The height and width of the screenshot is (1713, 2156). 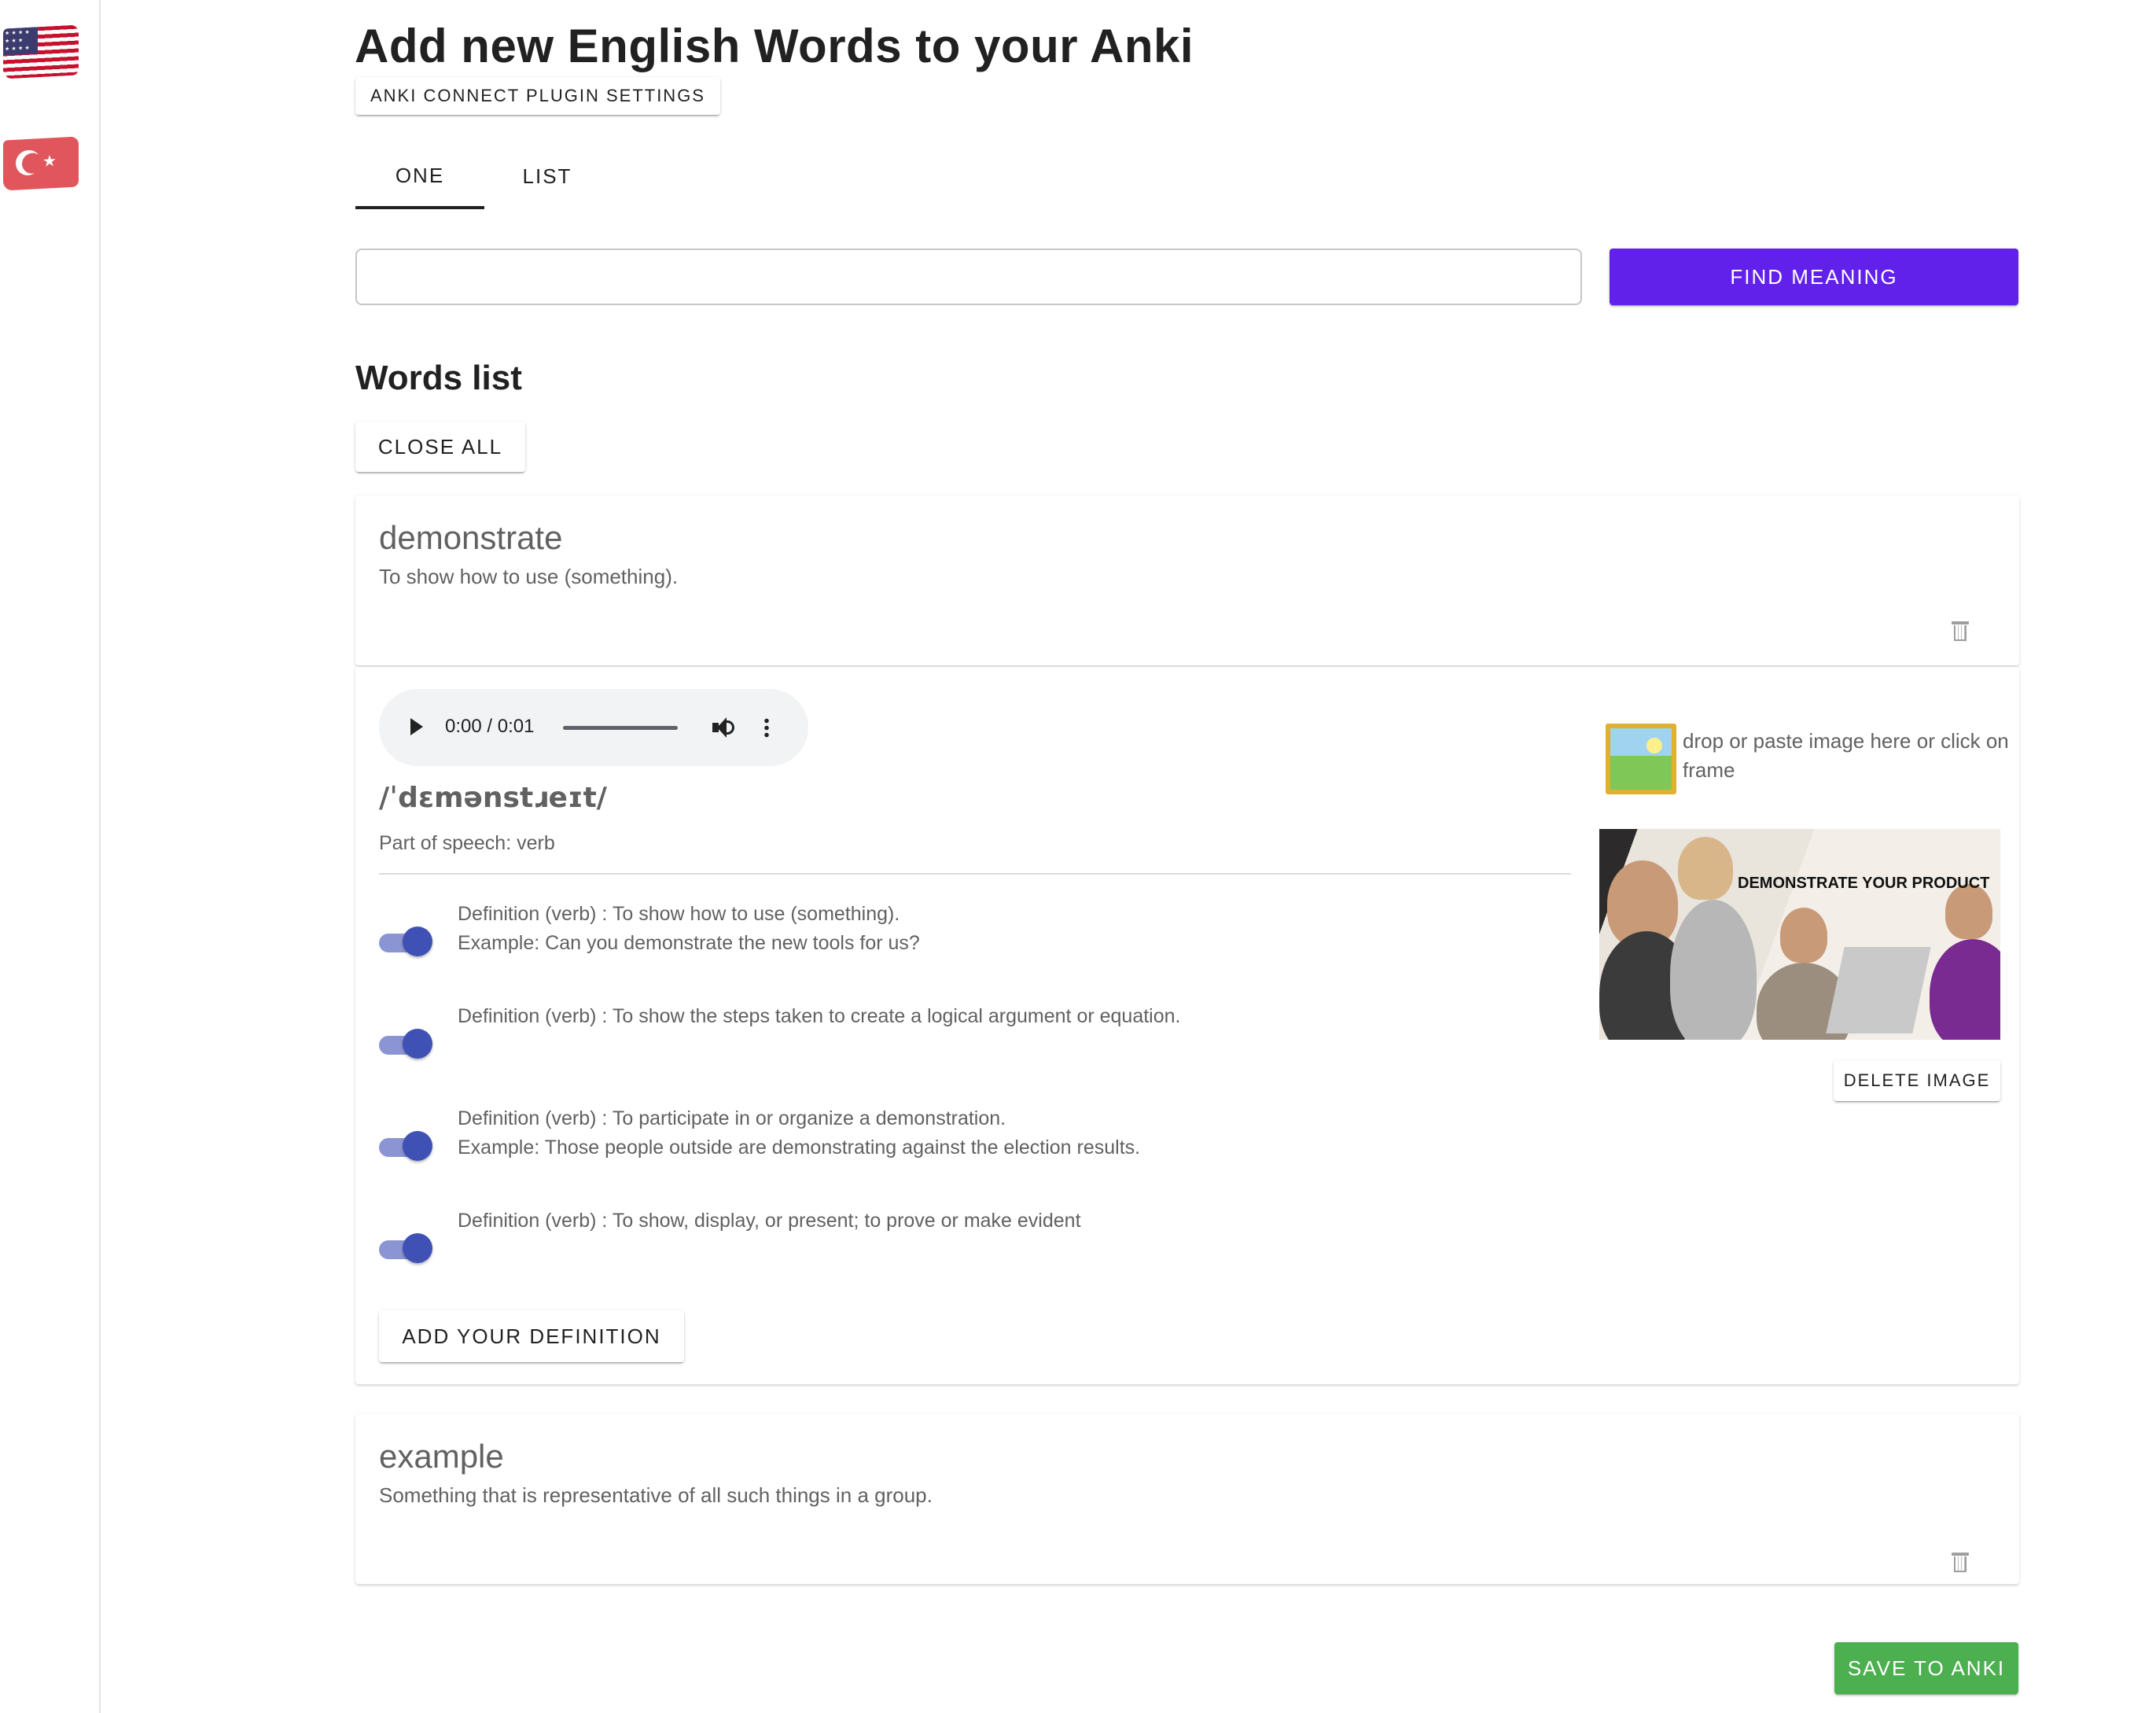 What do you see at coordinates (416, 726) in the screenshot?
I see `play-icon` at bounding box center [416, 726].